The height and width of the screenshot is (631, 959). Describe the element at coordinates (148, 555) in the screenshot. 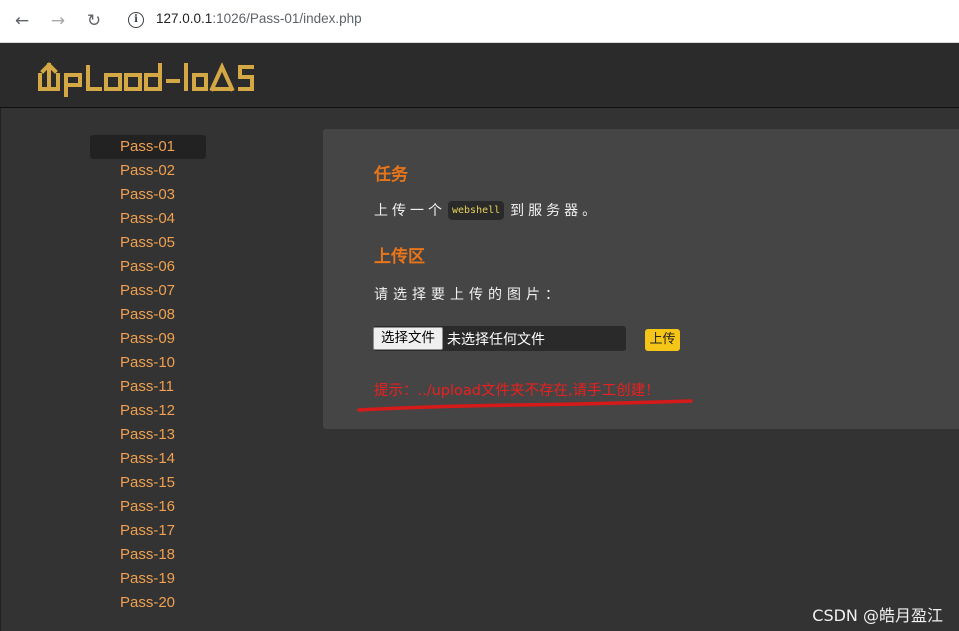

I see `sidebar-item-pass-18: Pass-18` at that location.